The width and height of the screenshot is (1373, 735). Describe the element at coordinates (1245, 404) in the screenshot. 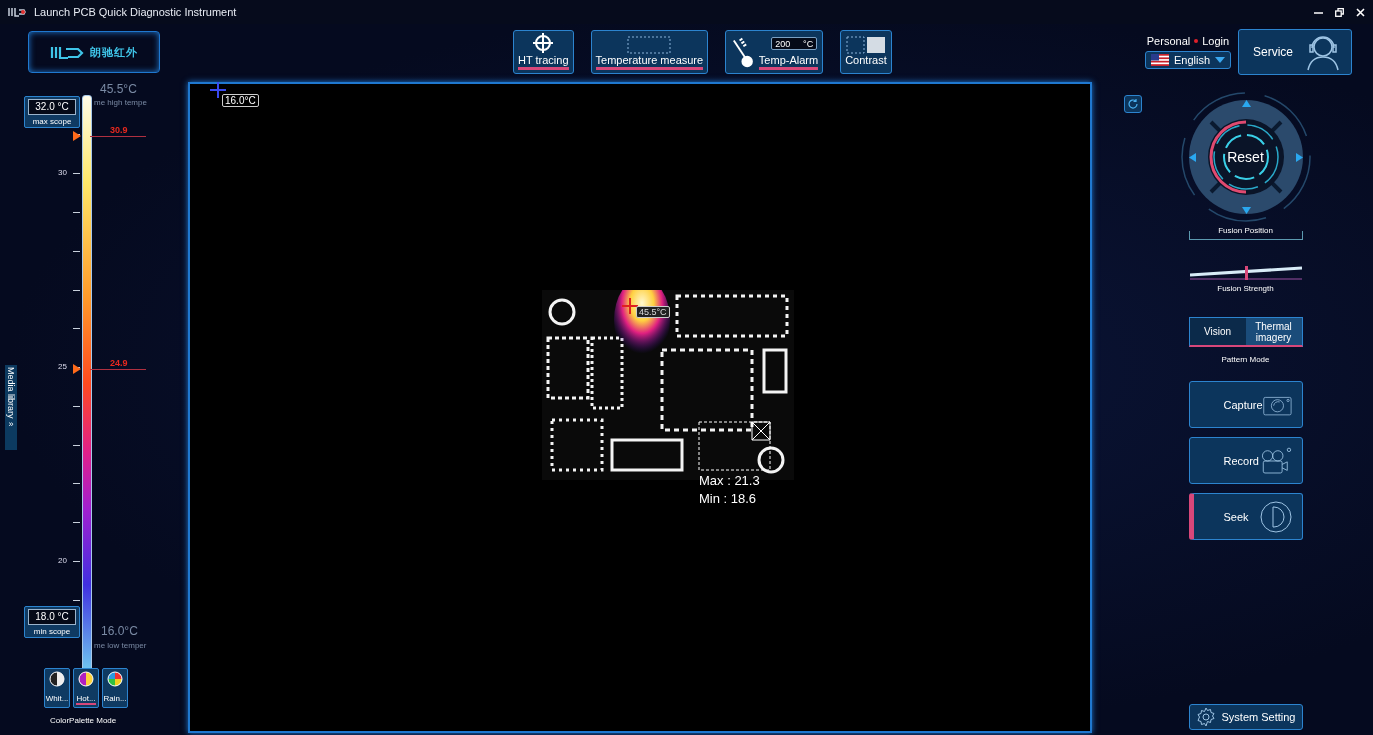

I see `action-button: Capture` at that location.